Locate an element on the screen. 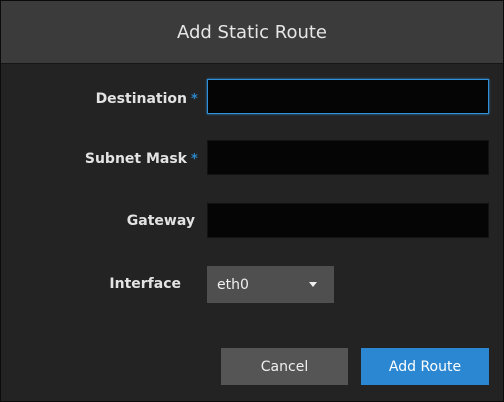 The height and width of the screenshot is (402, 504). interface-selected-value: eth0 is located at coordinates (233, 284).